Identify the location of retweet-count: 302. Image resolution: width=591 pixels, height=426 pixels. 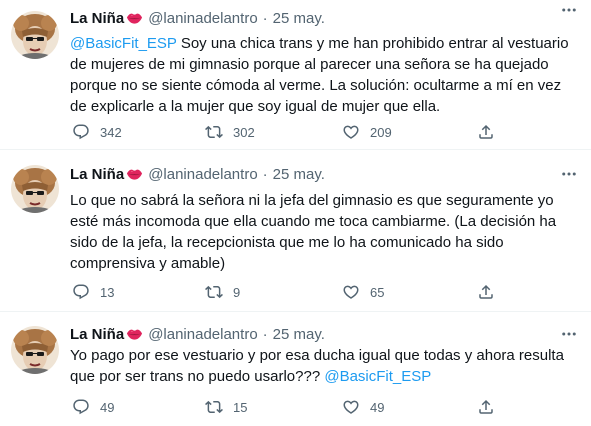
(244, 132).